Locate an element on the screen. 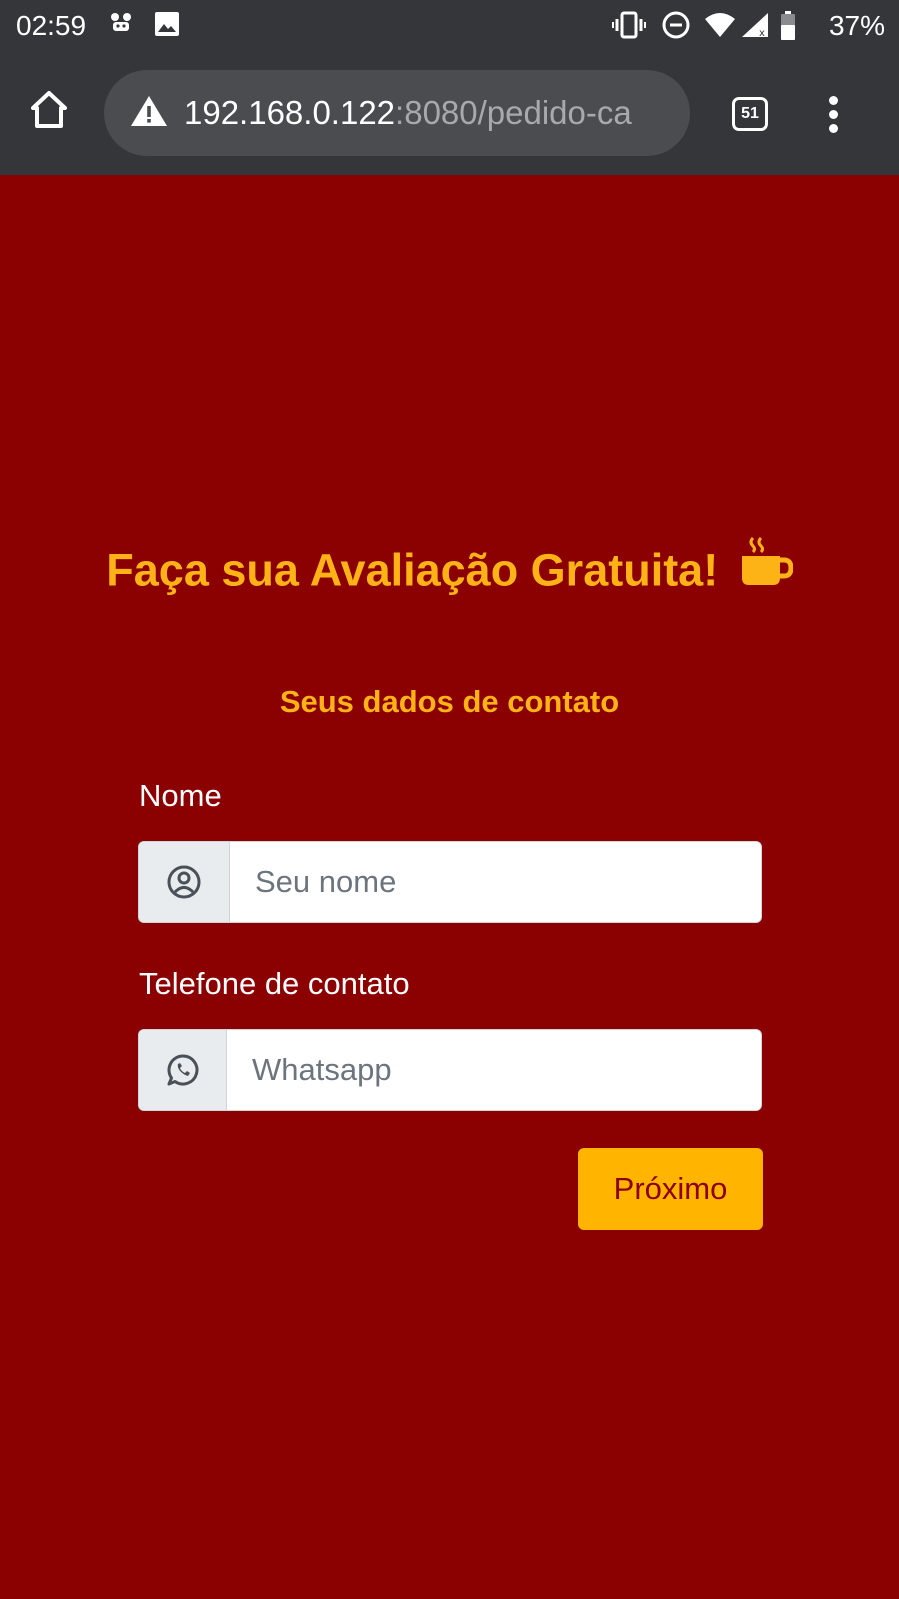  do-not-disturb-icon is located at coordinates (676, 27).